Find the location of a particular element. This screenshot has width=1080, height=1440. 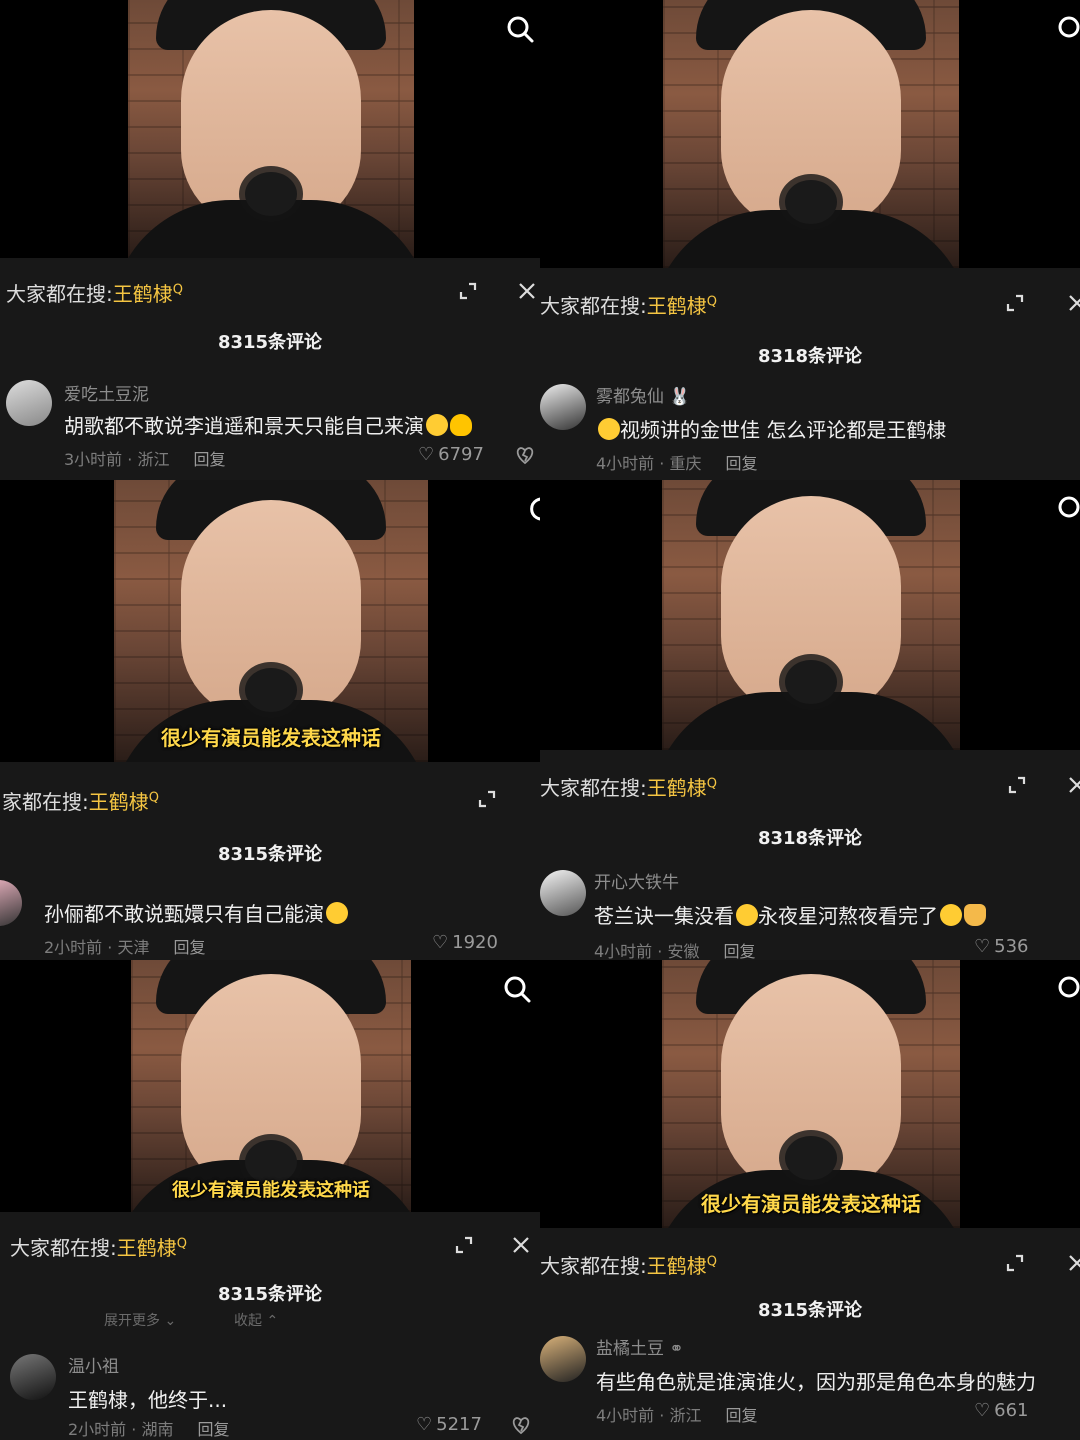

like-button: ♡ 6797 is located at coordinates (451, 454).